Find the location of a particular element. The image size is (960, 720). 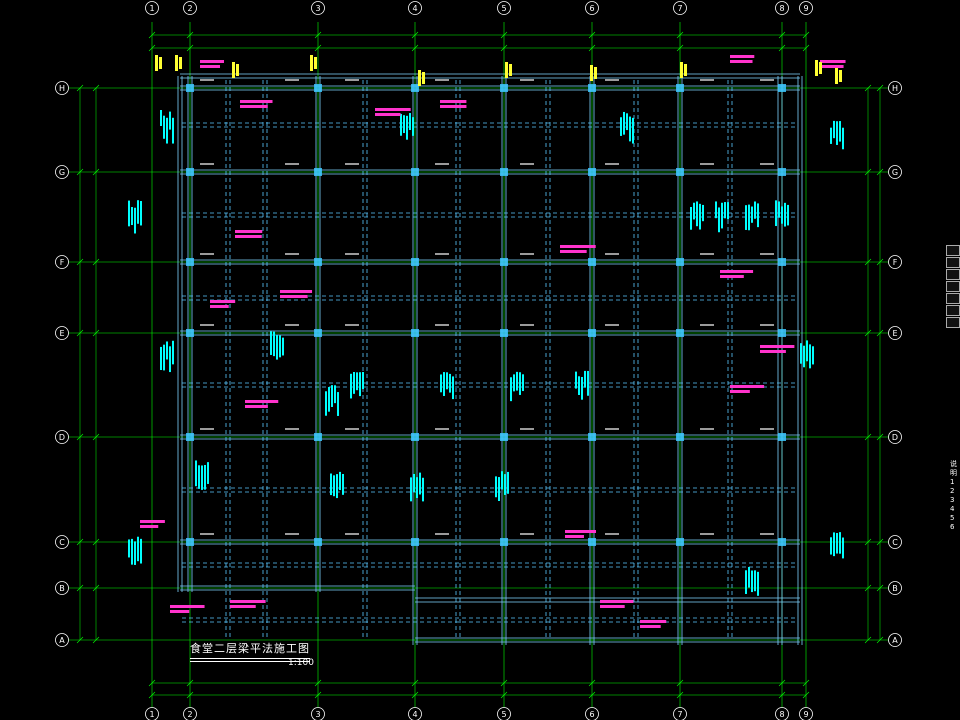

axis-bubble-right-B-label: B is located at coordinates (895, 588).